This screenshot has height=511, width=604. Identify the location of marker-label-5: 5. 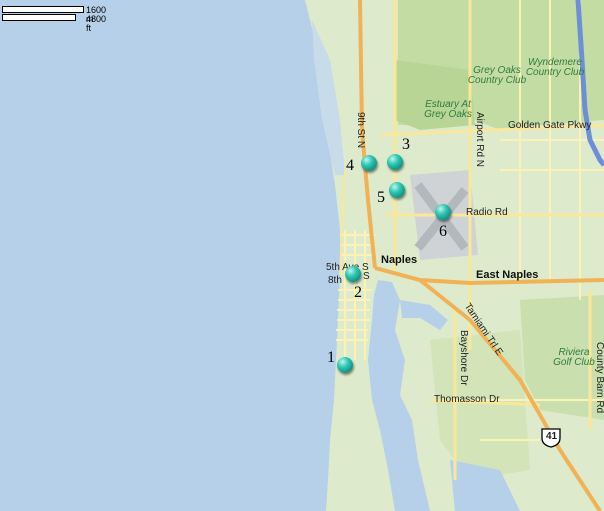
(381, 197).